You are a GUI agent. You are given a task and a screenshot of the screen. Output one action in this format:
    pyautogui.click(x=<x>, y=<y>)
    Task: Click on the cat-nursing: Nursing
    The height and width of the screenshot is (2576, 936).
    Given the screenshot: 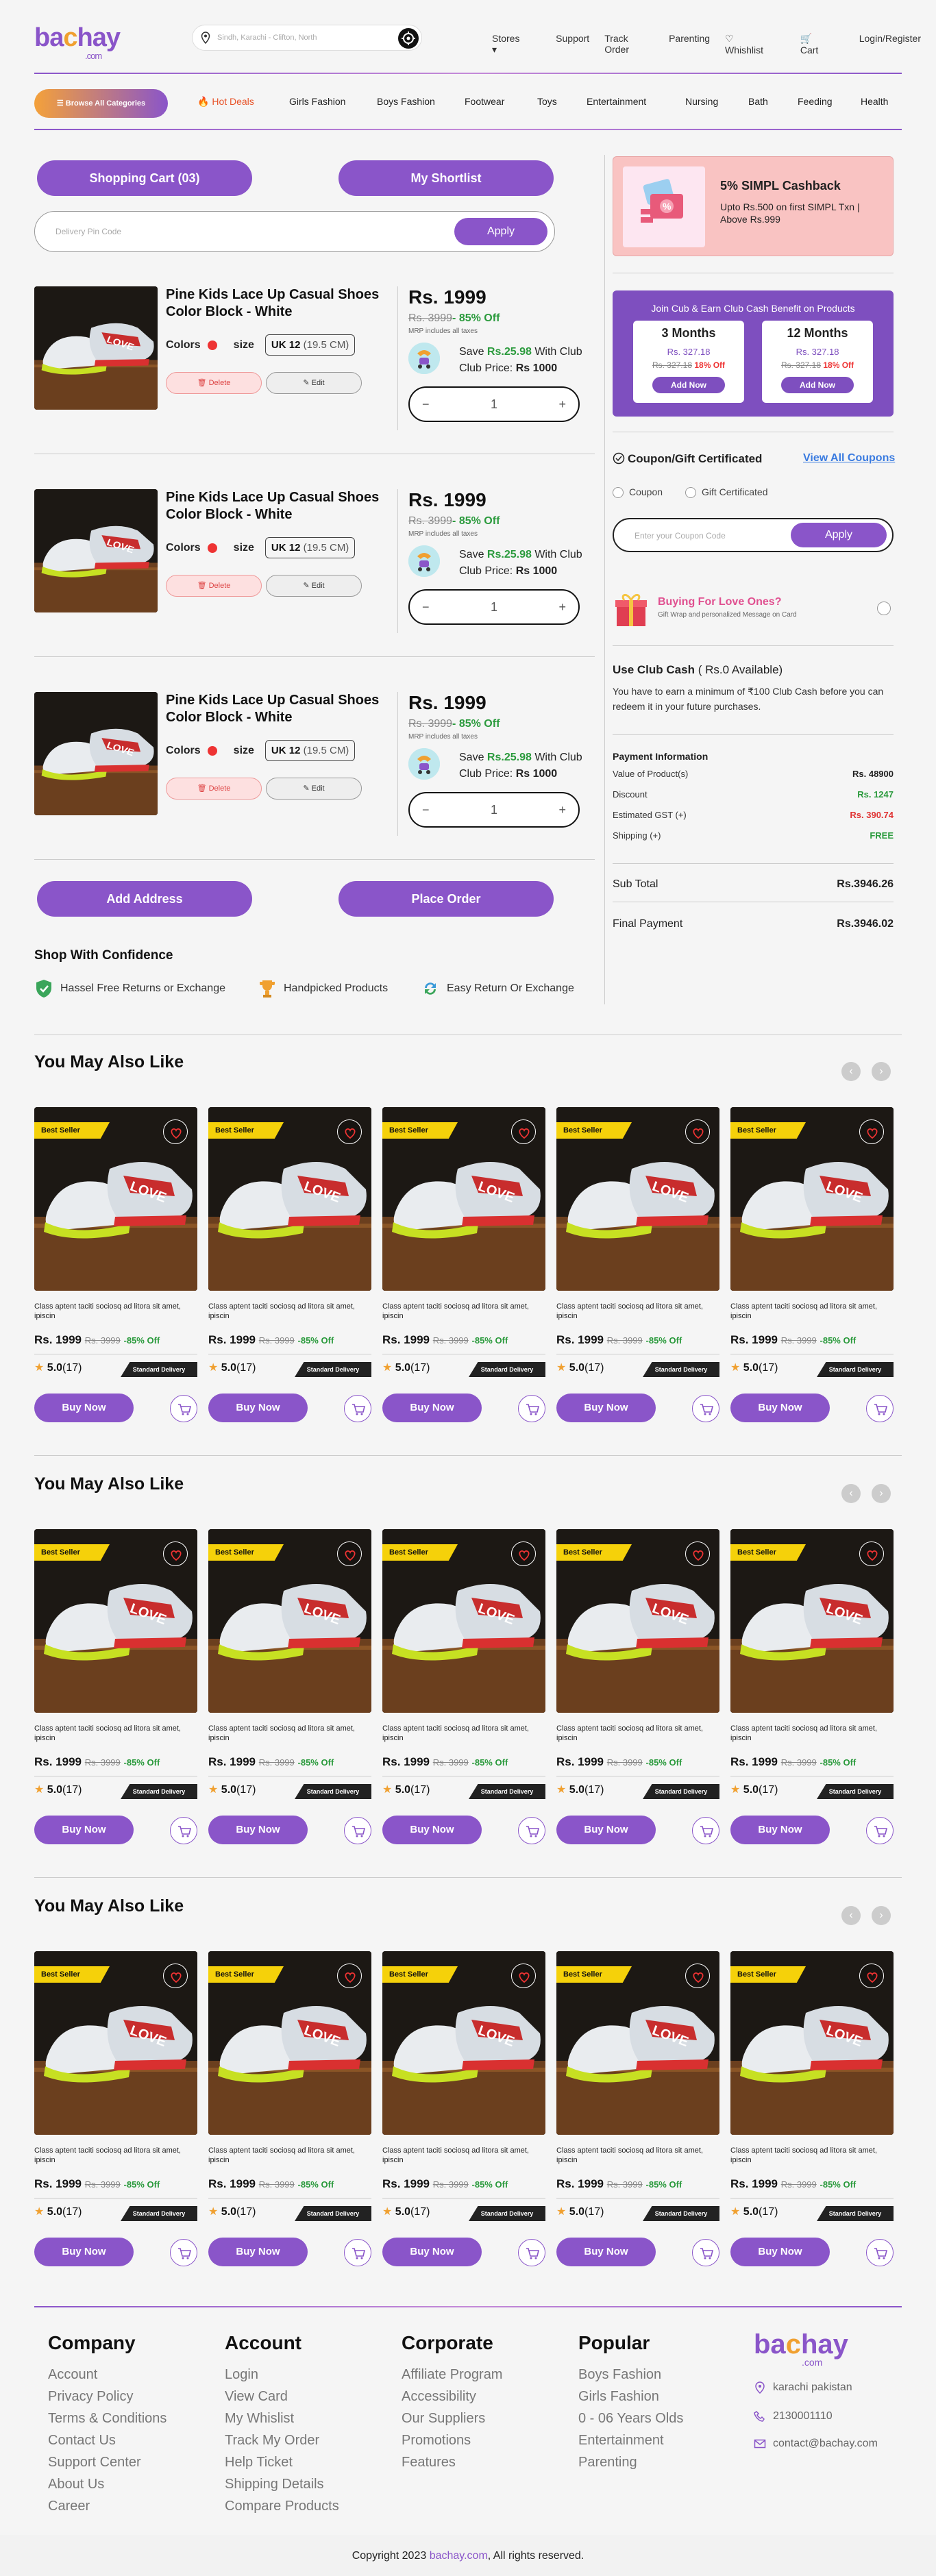 What is the action you would take?
    pyautogui.click(x=716, y=102)
    